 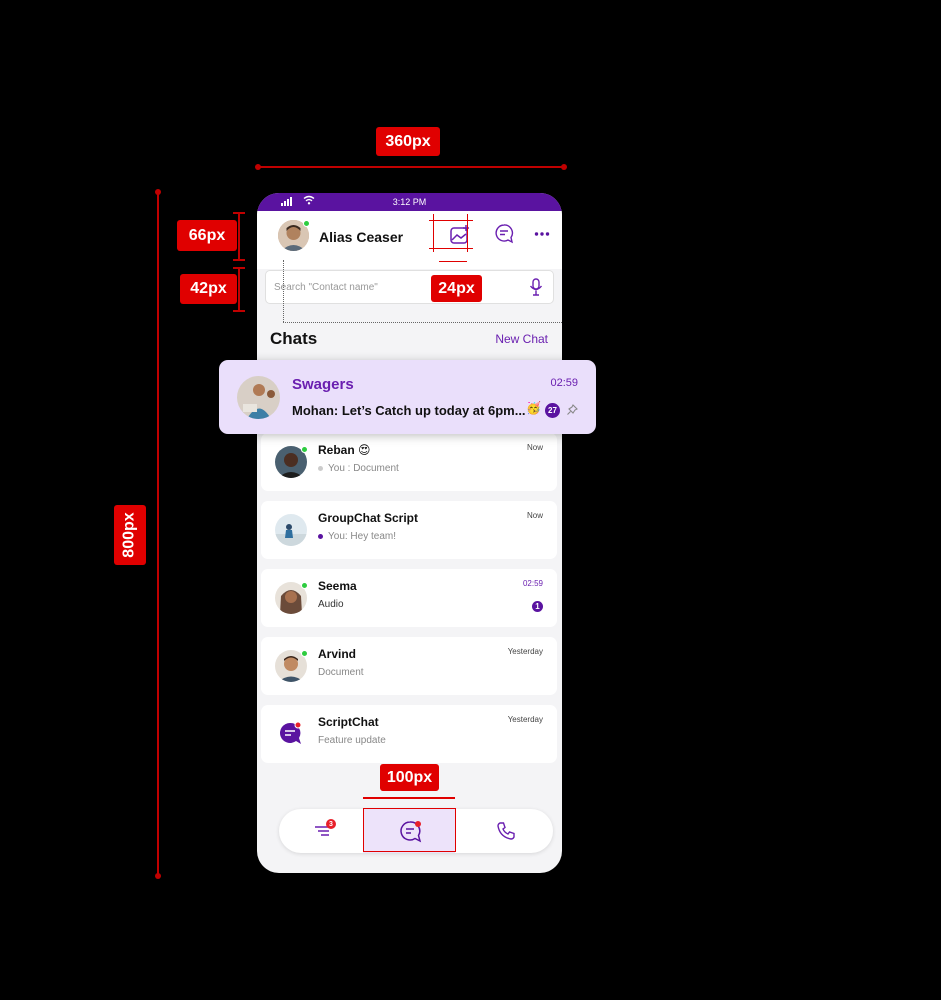 I want to click on chat-name: ScriptChat, so click(x=348, y=722).